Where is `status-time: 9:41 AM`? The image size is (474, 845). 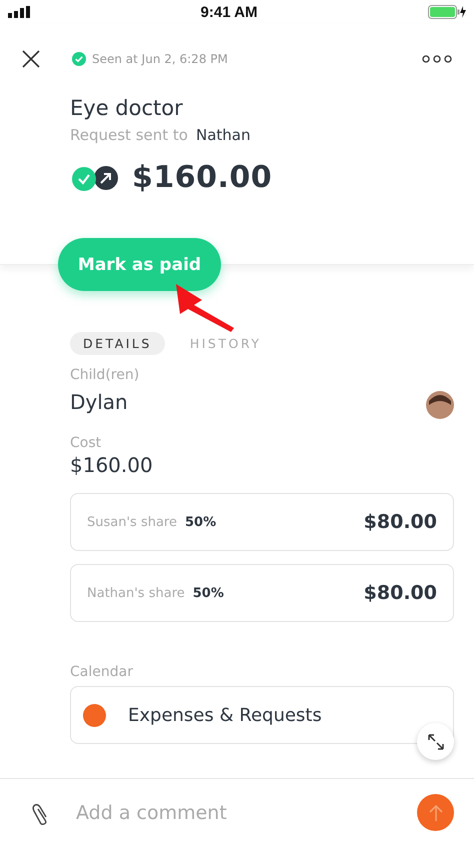 status-time: 9:41 AM is located at coordinates (229, 12).